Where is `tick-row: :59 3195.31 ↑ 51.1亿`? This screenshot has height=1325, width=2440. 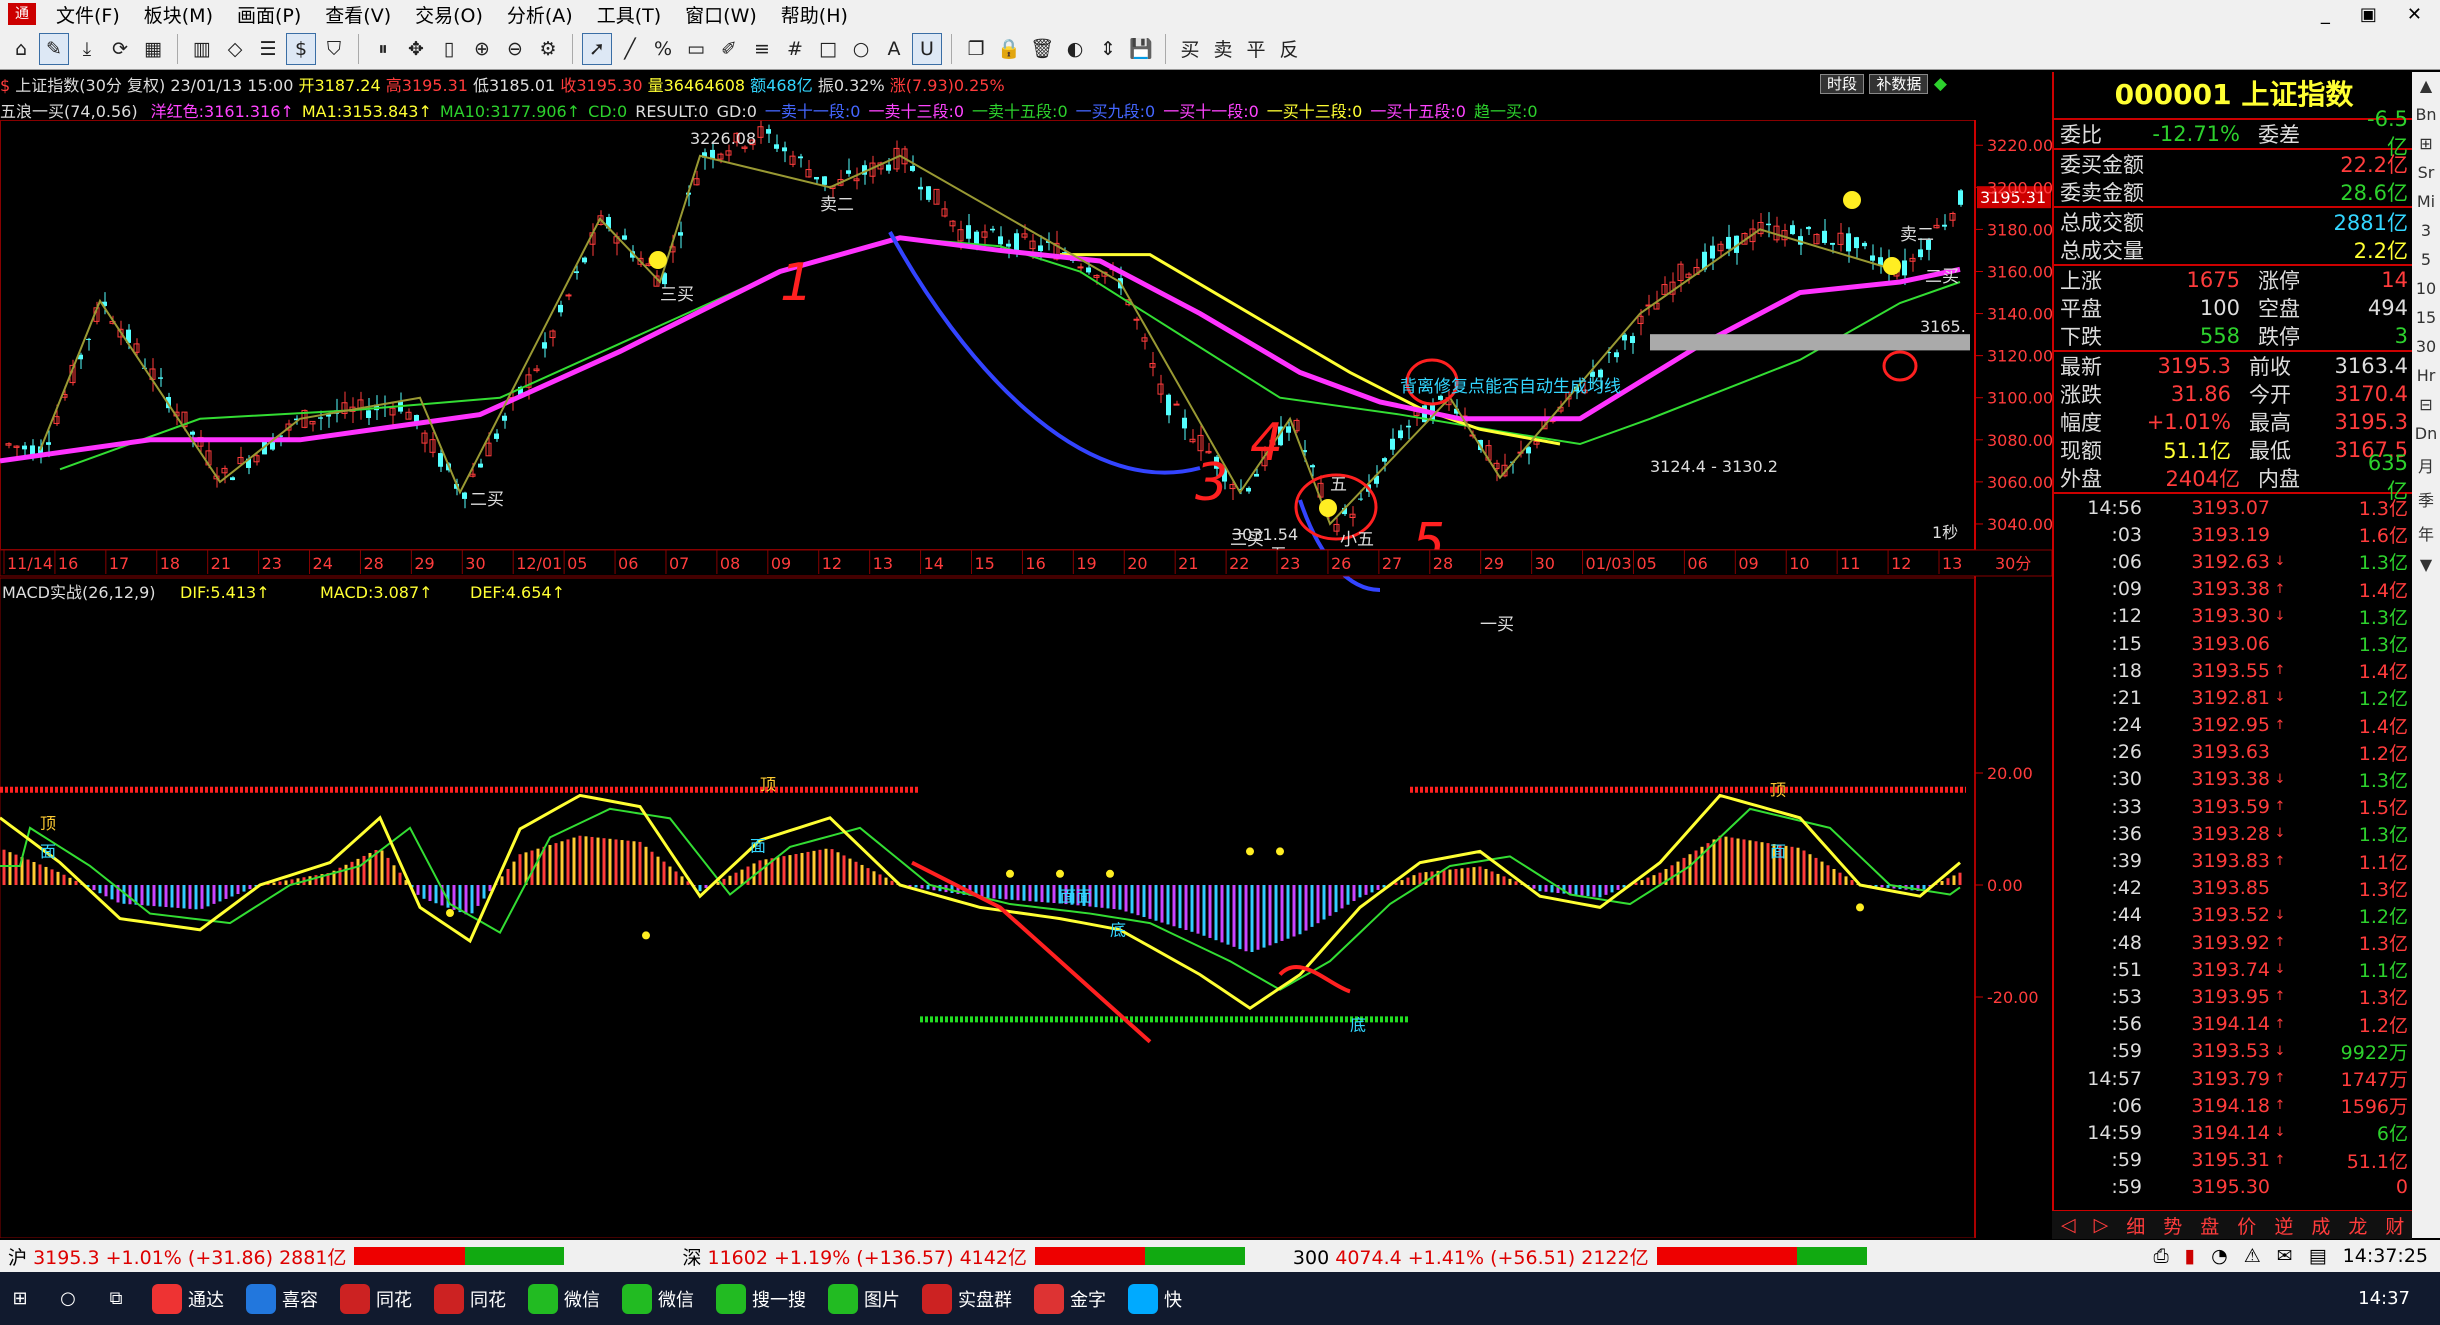
tick-row: :59 3195.31 ↑ 51.1亿 is located at coordinates (2234, 1160).